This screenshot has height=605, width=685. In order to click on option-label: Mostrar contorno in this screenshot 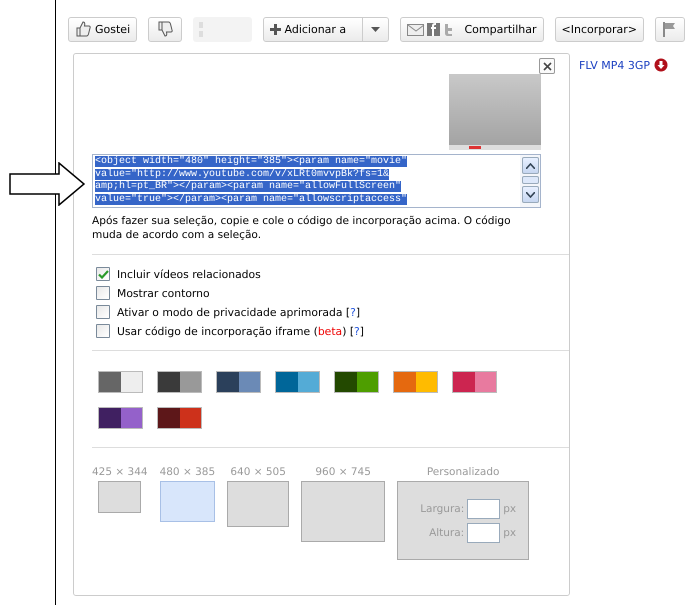, I will do `click(163, 293)`.